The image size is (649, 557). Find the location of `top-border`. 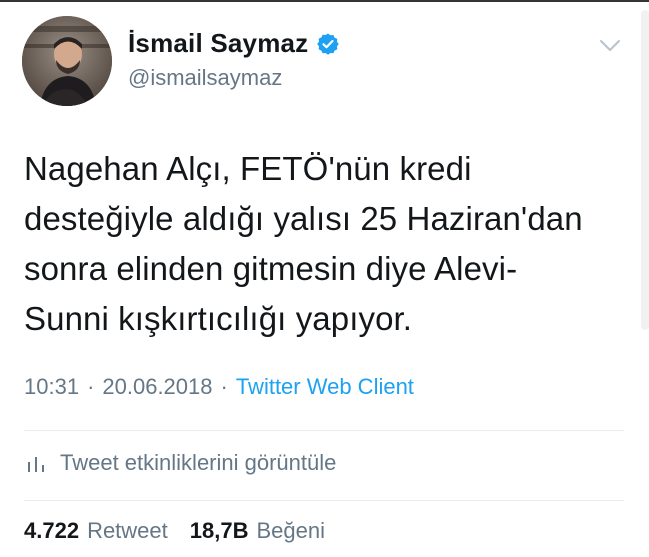

top-border is located at coordinates (324, 1).